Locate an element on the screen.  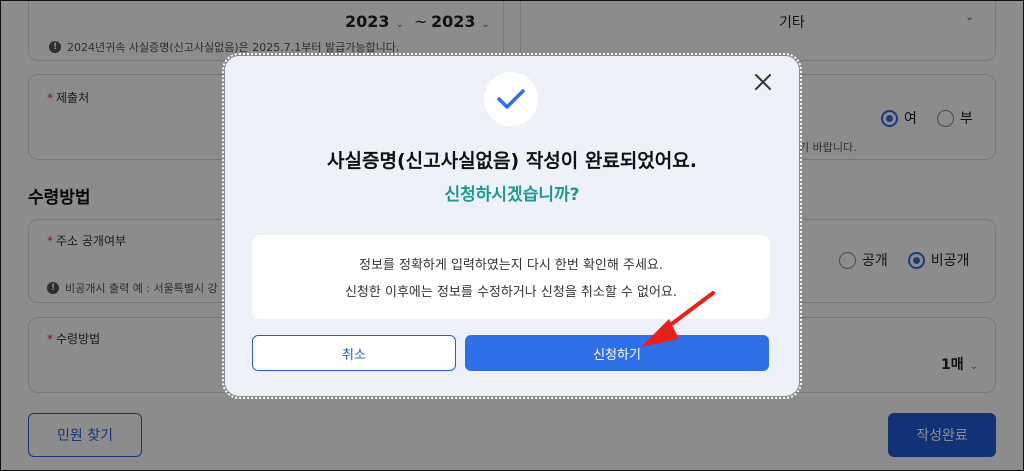
success-badge is located at coordinates (511, 99).